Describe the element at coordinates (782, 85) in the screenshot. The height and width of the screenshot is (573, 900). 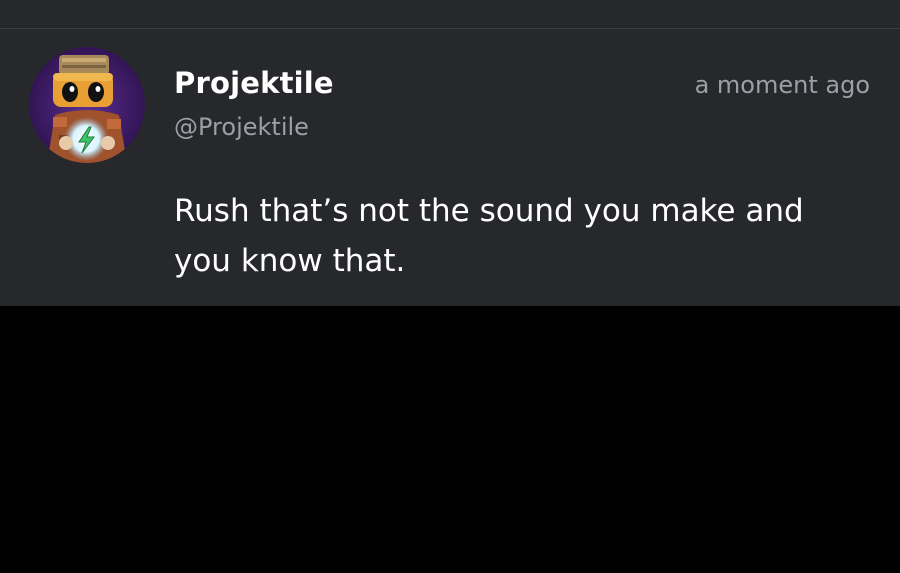
I see `post-timestamp: a moment ago` at that location.